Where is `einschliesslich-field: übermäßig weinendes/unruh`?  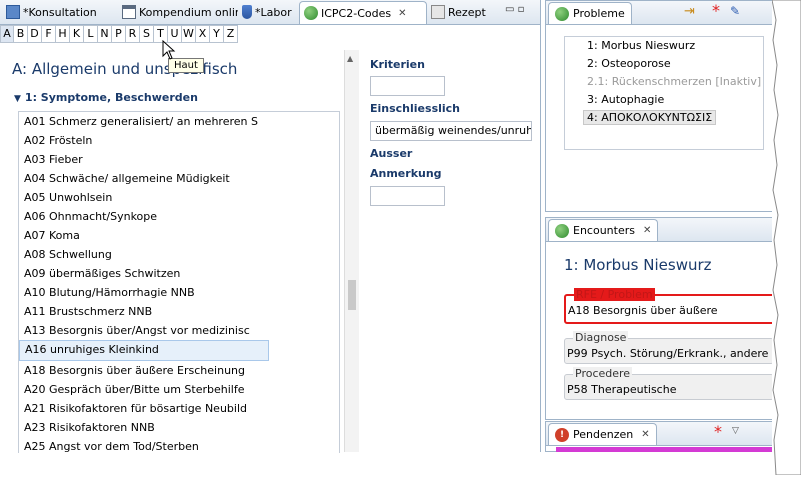 einschliesslich-field: übermäßig weinendes/unruh is located at coordinates (451, 131).